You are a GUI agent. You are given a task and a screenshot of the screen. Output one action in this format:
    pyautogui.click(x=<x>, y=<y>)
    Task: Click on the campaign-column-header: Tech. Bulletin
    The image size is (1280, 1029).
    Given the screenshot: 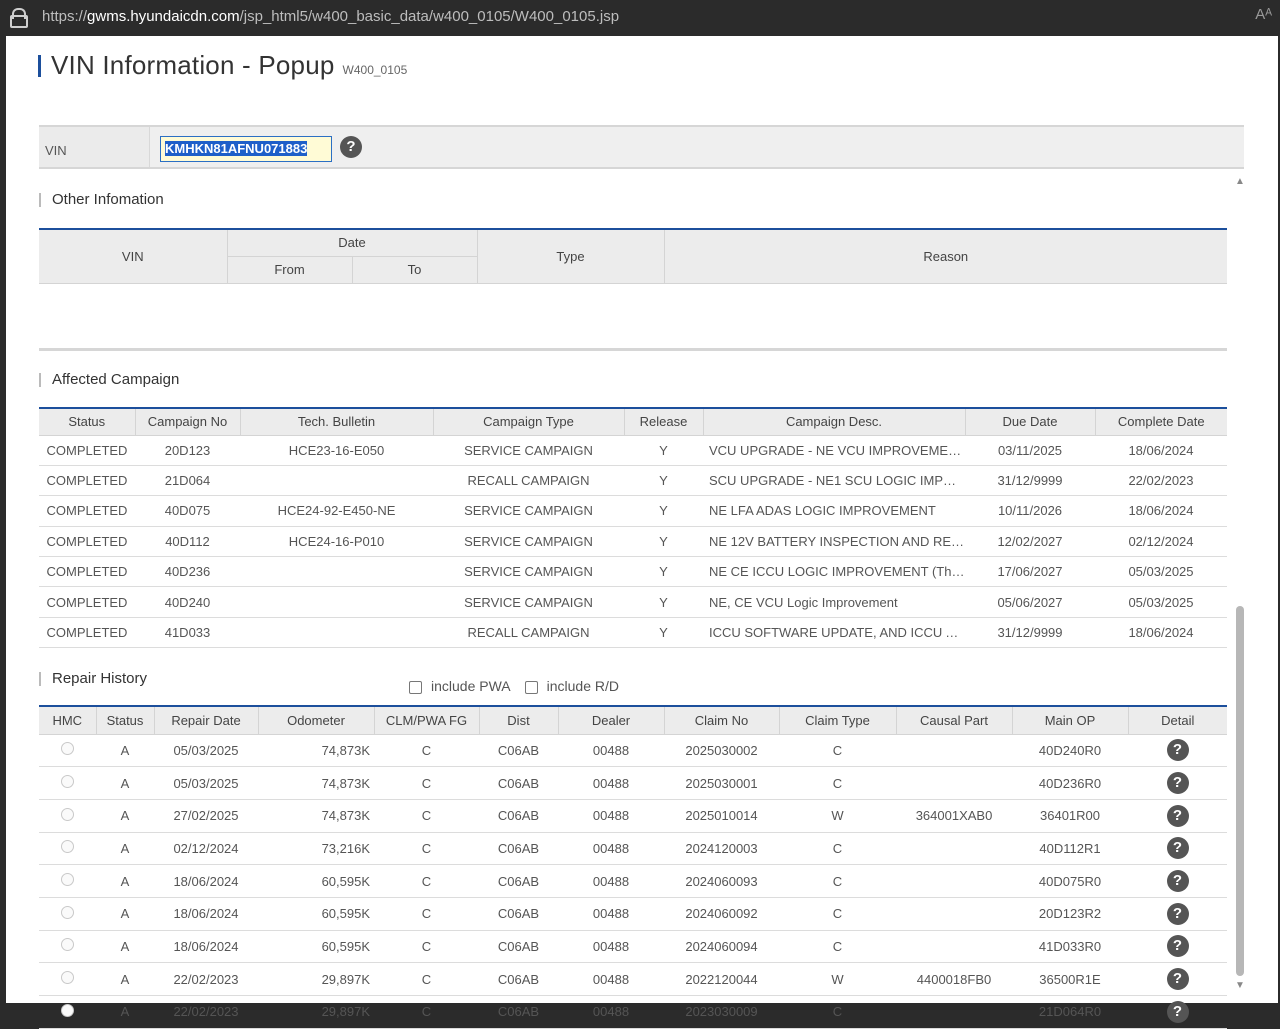 What is the action you would take?
    pyautogui.click(x=337, y=422)
    